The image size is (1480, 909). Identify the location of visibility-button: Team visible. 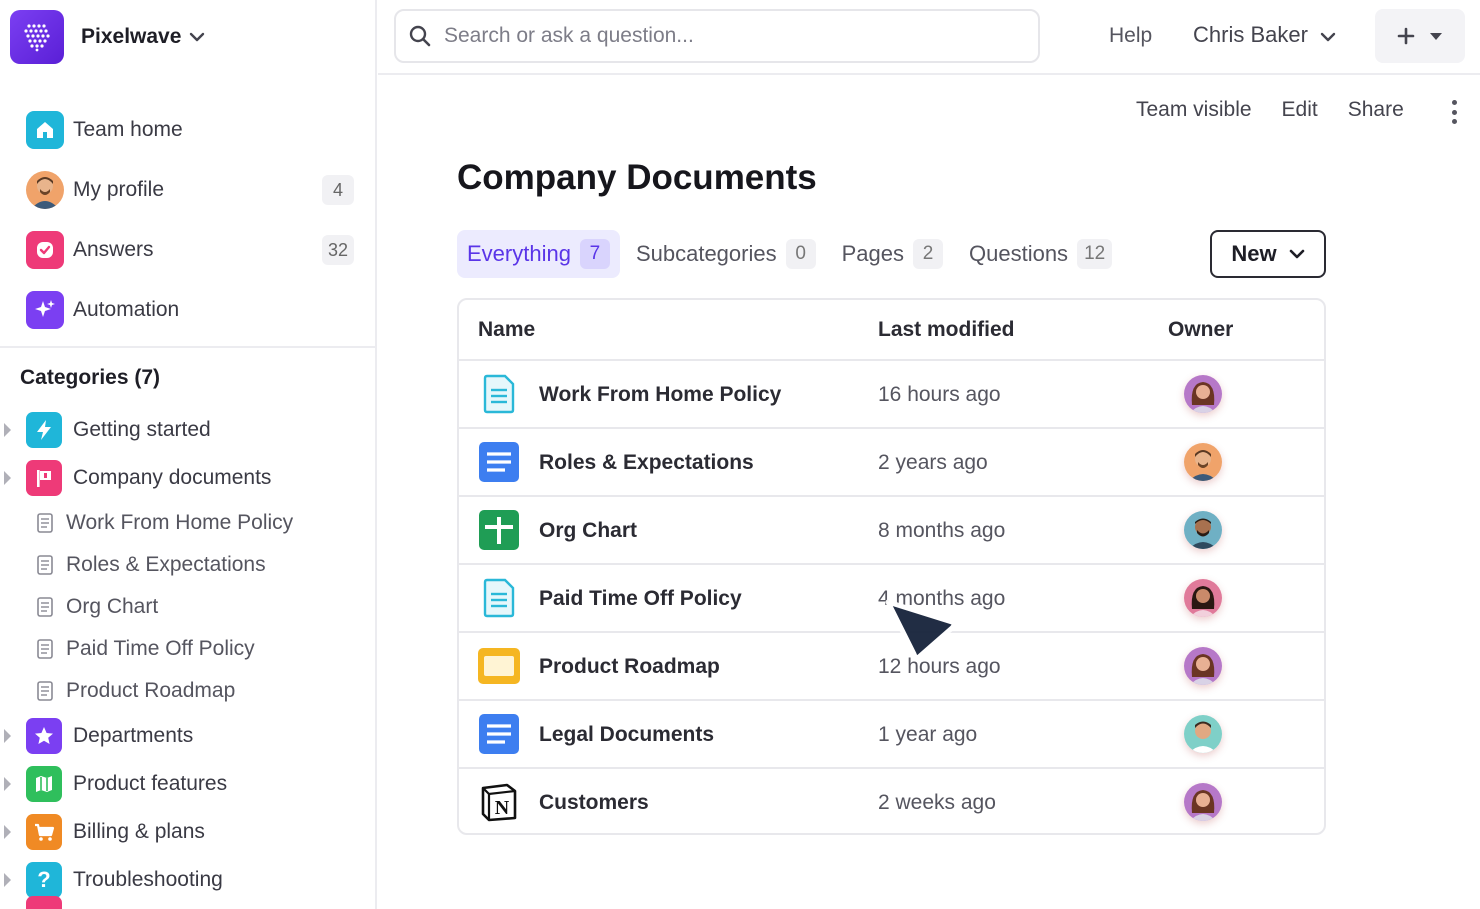
(1194, 110).